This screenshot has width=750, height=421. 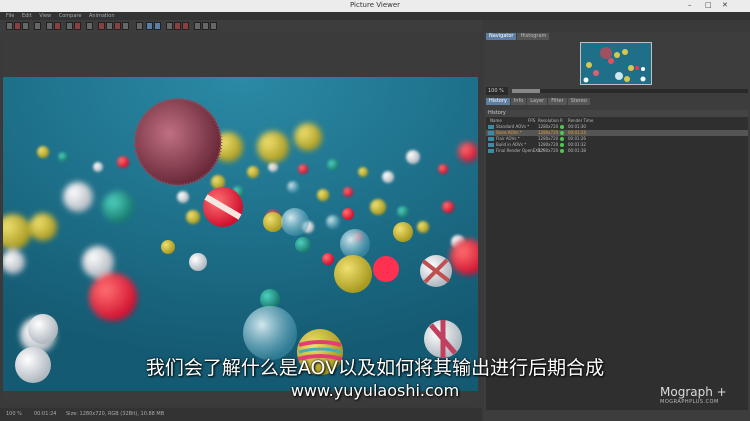 What do you see at coordinates (109, 26) in the screenshot?
I see `swap-icon` at bounding box center [109, 26].